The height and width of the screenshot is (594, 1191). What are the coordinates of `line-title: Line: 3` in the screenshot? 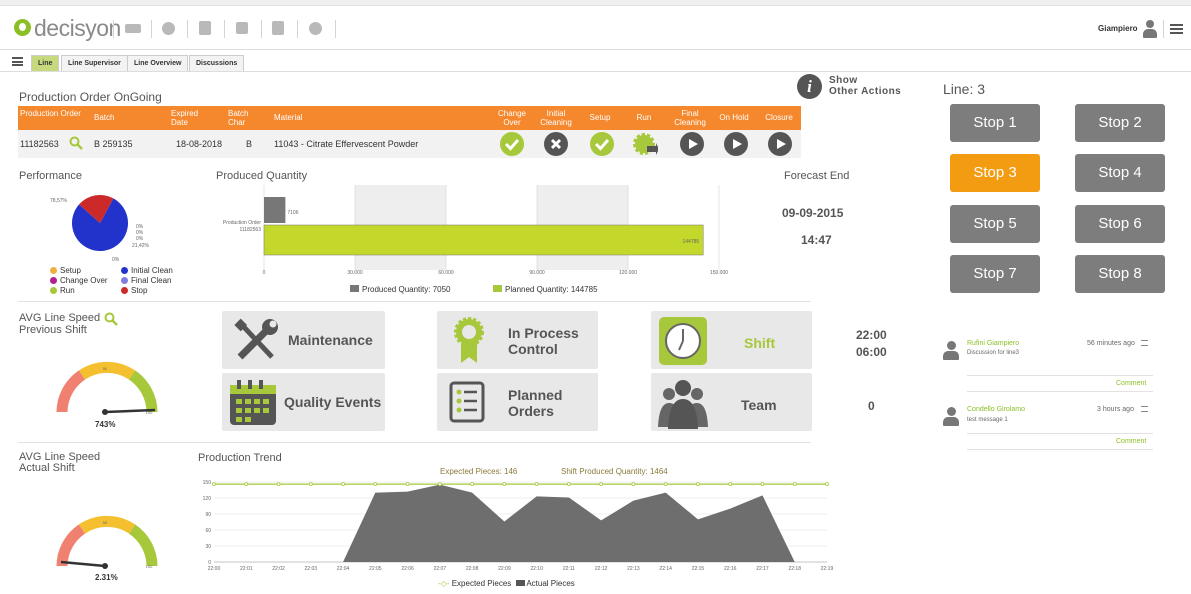 It's located at (964, 89).